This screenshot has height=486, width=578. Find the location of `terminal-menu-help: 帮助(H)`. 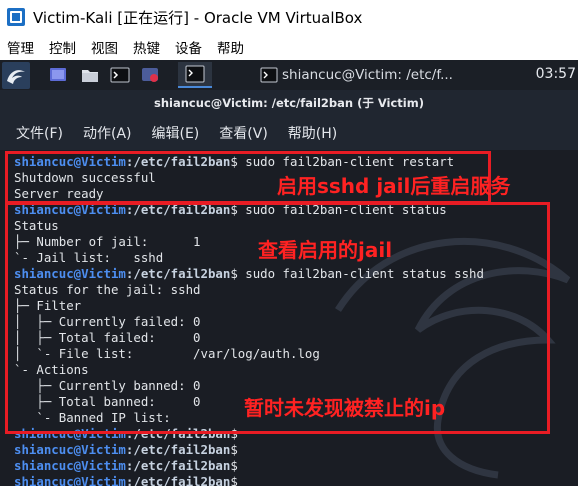

terminal-menu-help: 帮助(H) is located at coordinates (312, 133).